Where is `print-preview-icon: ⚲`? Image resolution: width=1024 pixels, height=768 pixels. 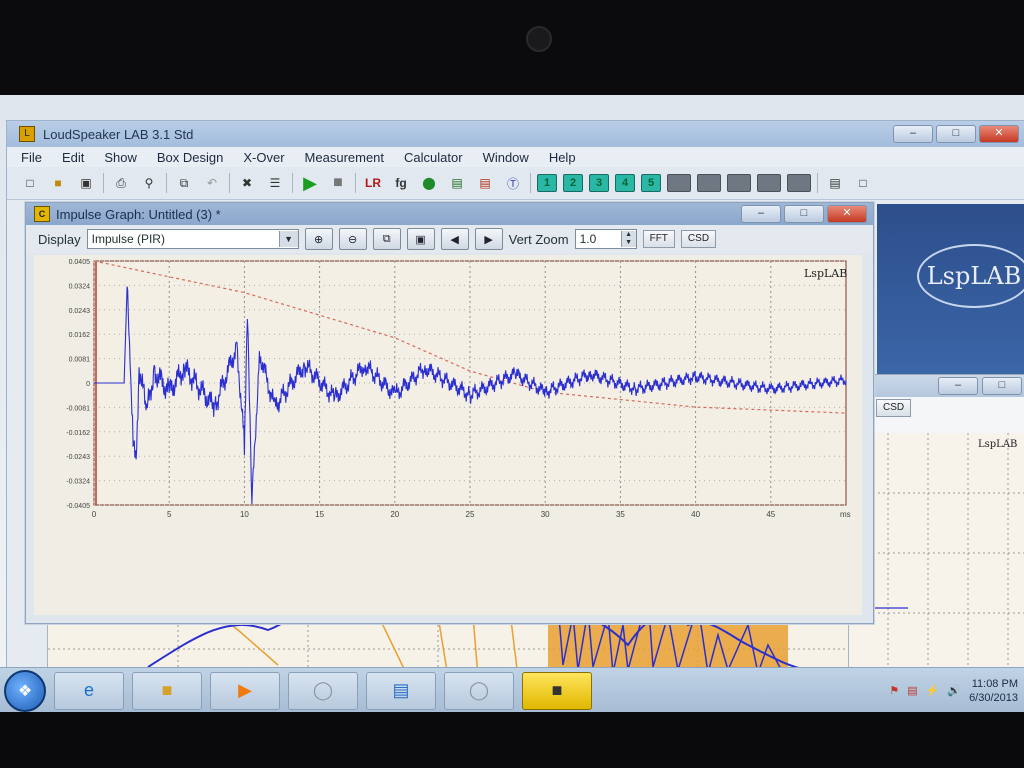 print-preview-icon: ⚲ is located at coordinates (149, 183).